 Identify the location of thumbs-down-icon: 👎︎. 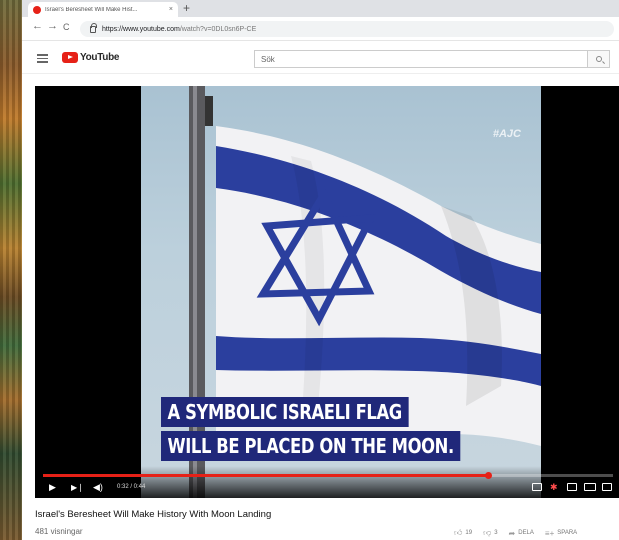
(487, 532).